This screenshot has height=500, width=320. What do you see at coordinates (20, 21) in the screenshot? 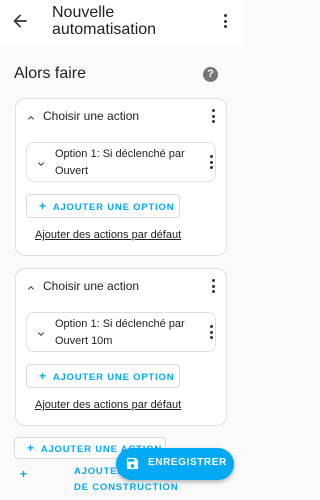
I see `back-arrow-icon` at bounding box center [20, 21].